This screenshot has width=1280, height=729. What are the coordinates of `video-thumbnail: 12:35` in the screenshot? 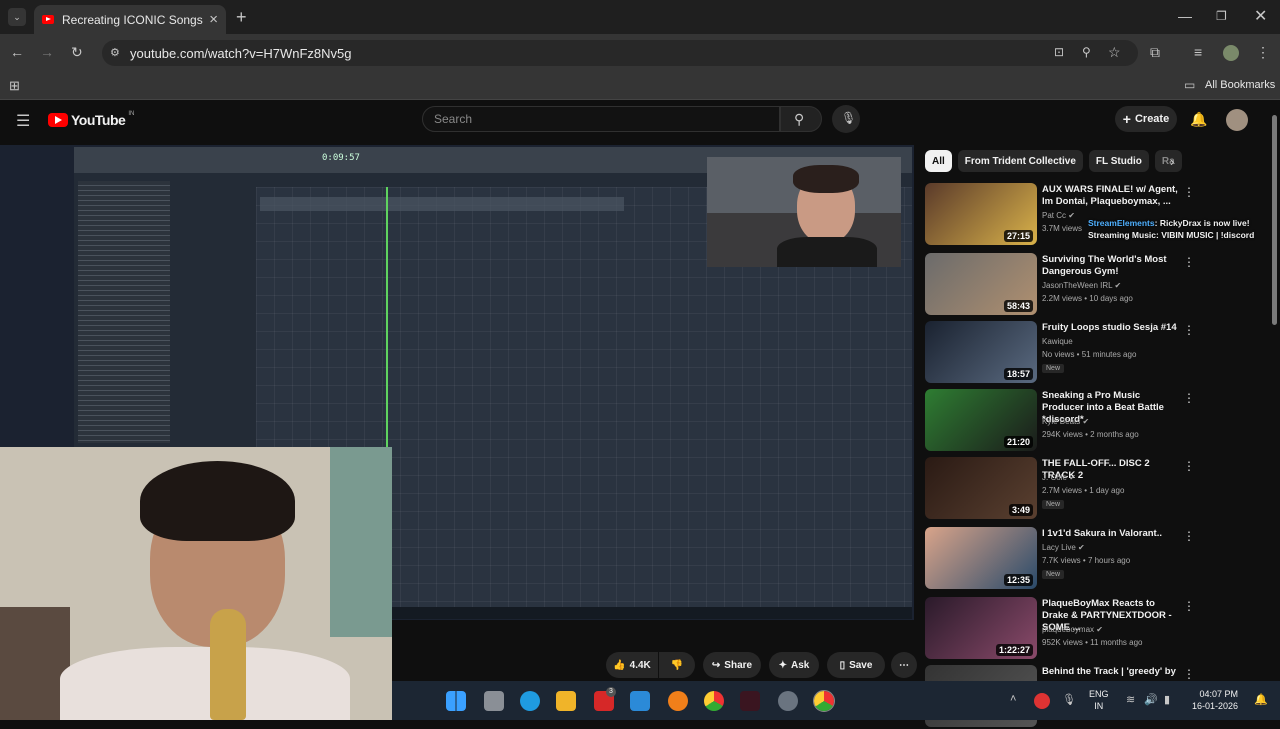 It's located at (981, 558).